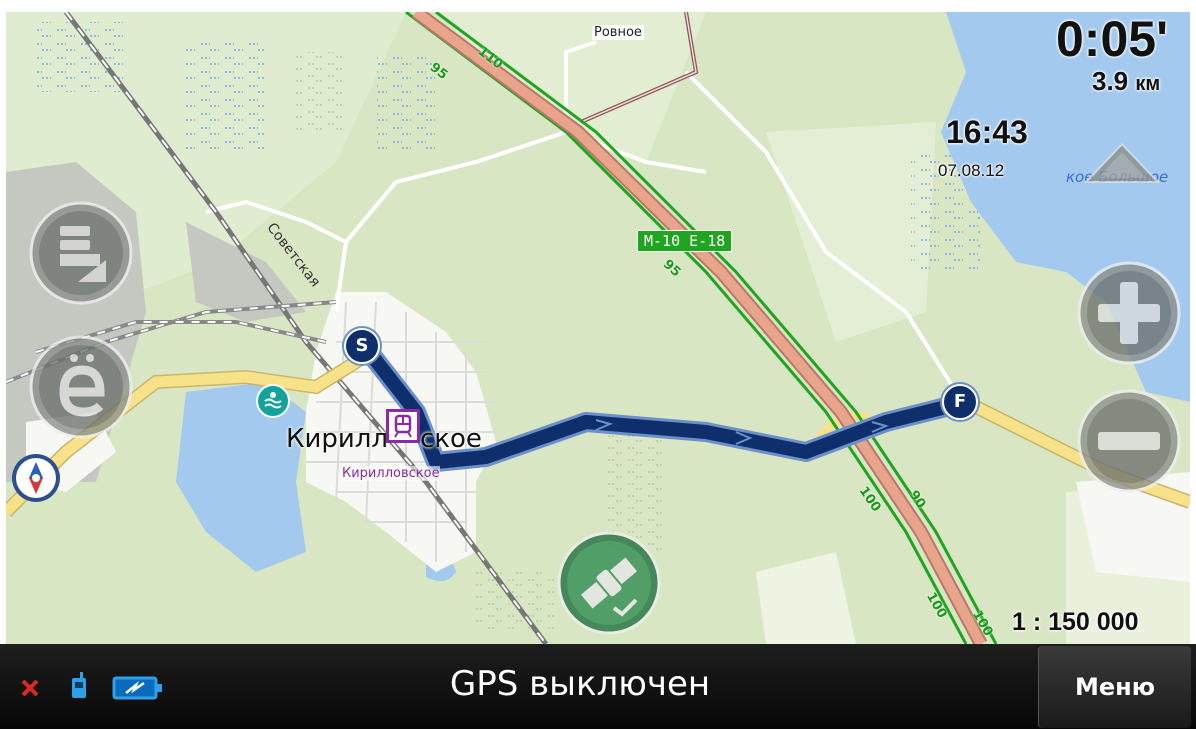 The height and width of the screenshot is (729, 1196). I want to click on tilt-up-icon, so click(1122, 162).